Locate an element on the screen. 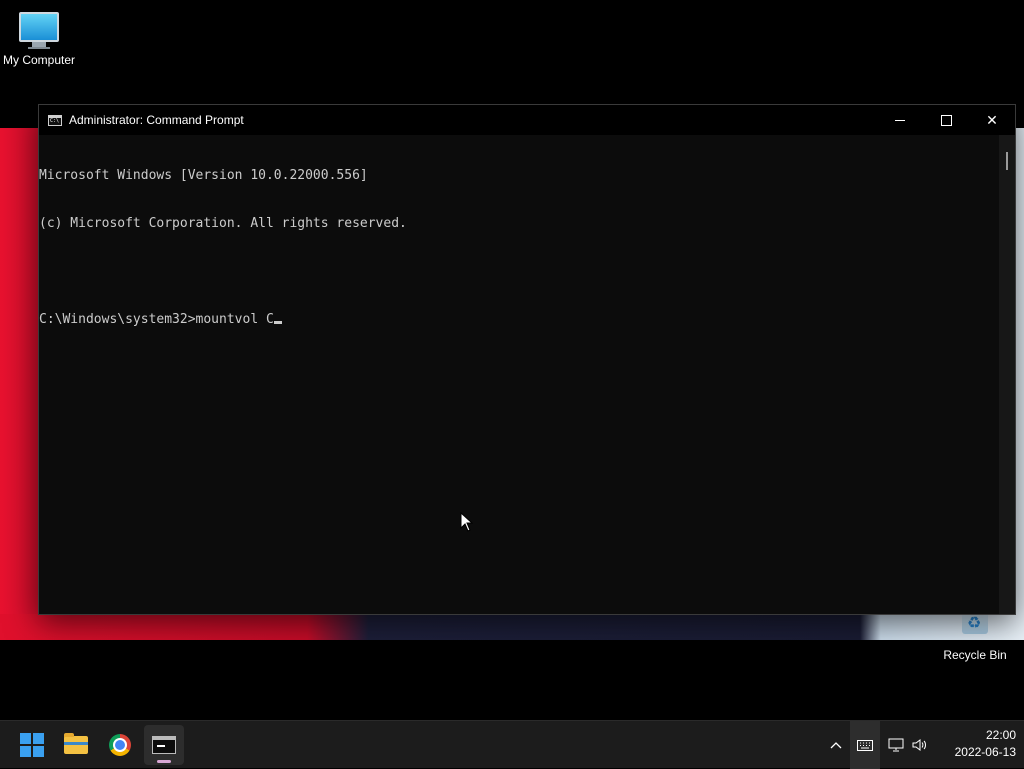 The height and width of the screenshot is (769, 1024). taskbar-chrome is located at coordinates (120, 745).